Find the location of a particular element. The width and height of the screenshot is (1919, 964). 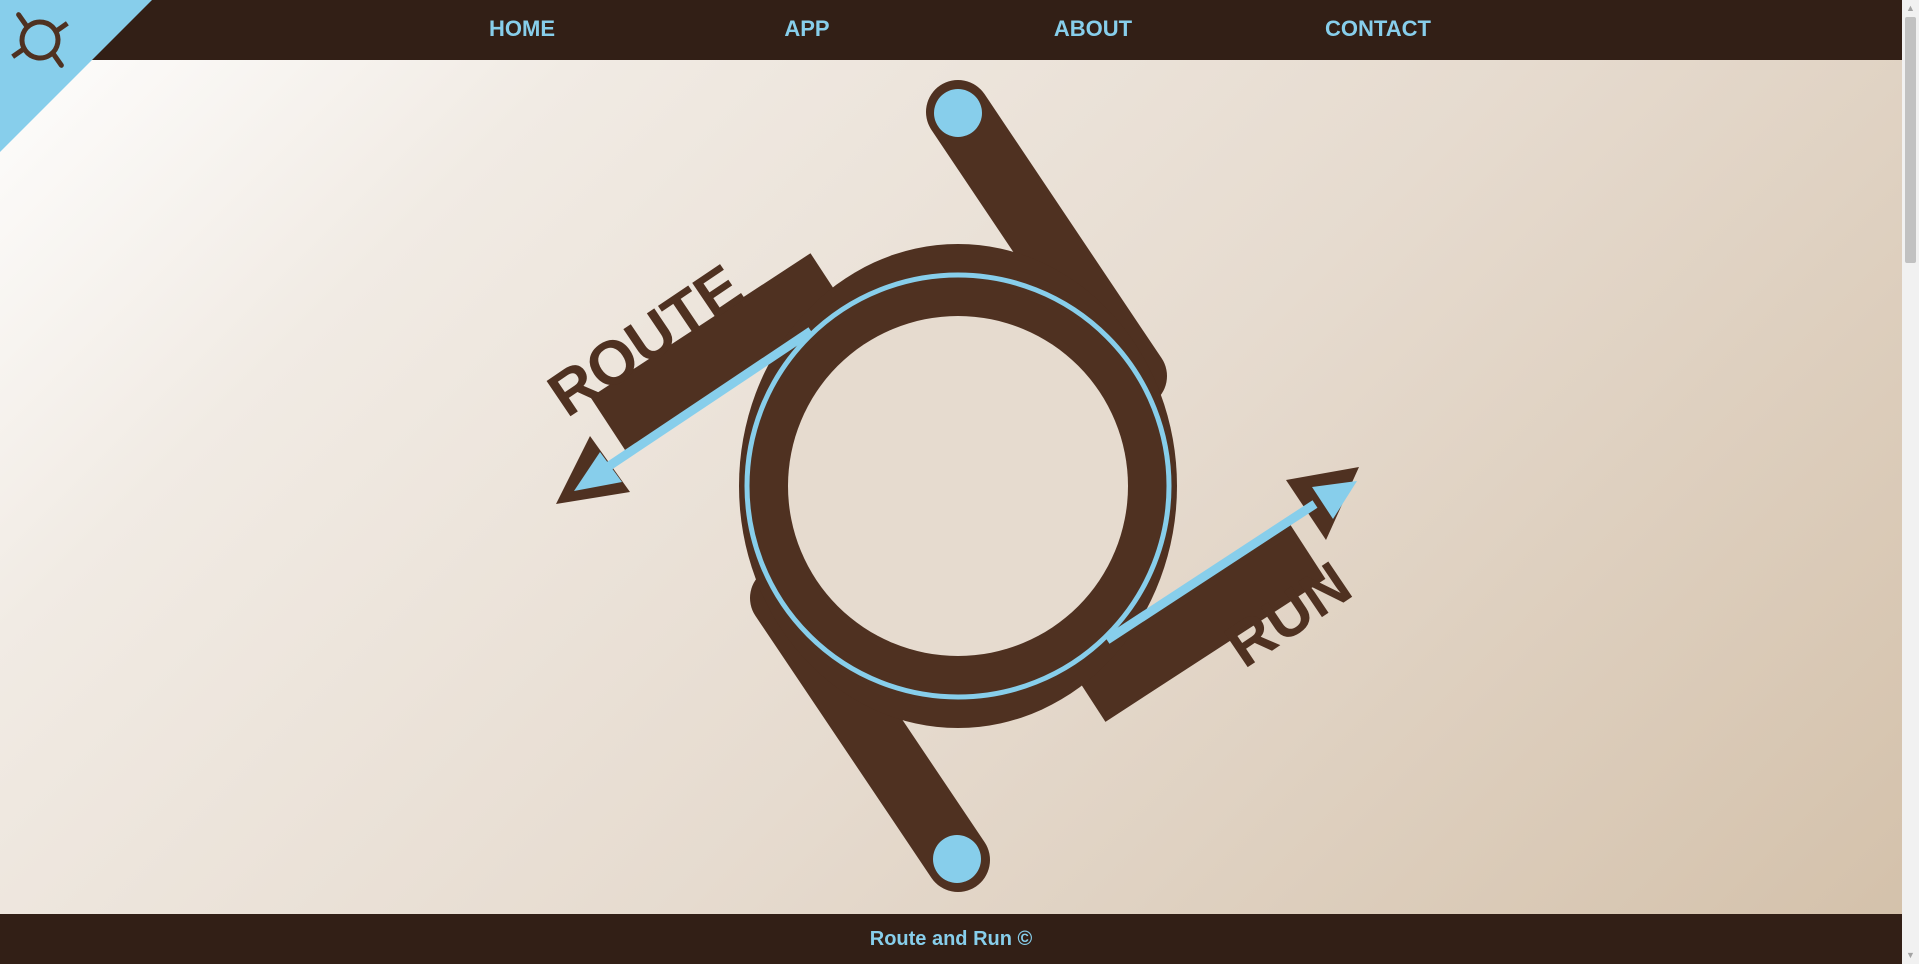

footer-copyright: Route and Run © is located at coordinates (951, 939).